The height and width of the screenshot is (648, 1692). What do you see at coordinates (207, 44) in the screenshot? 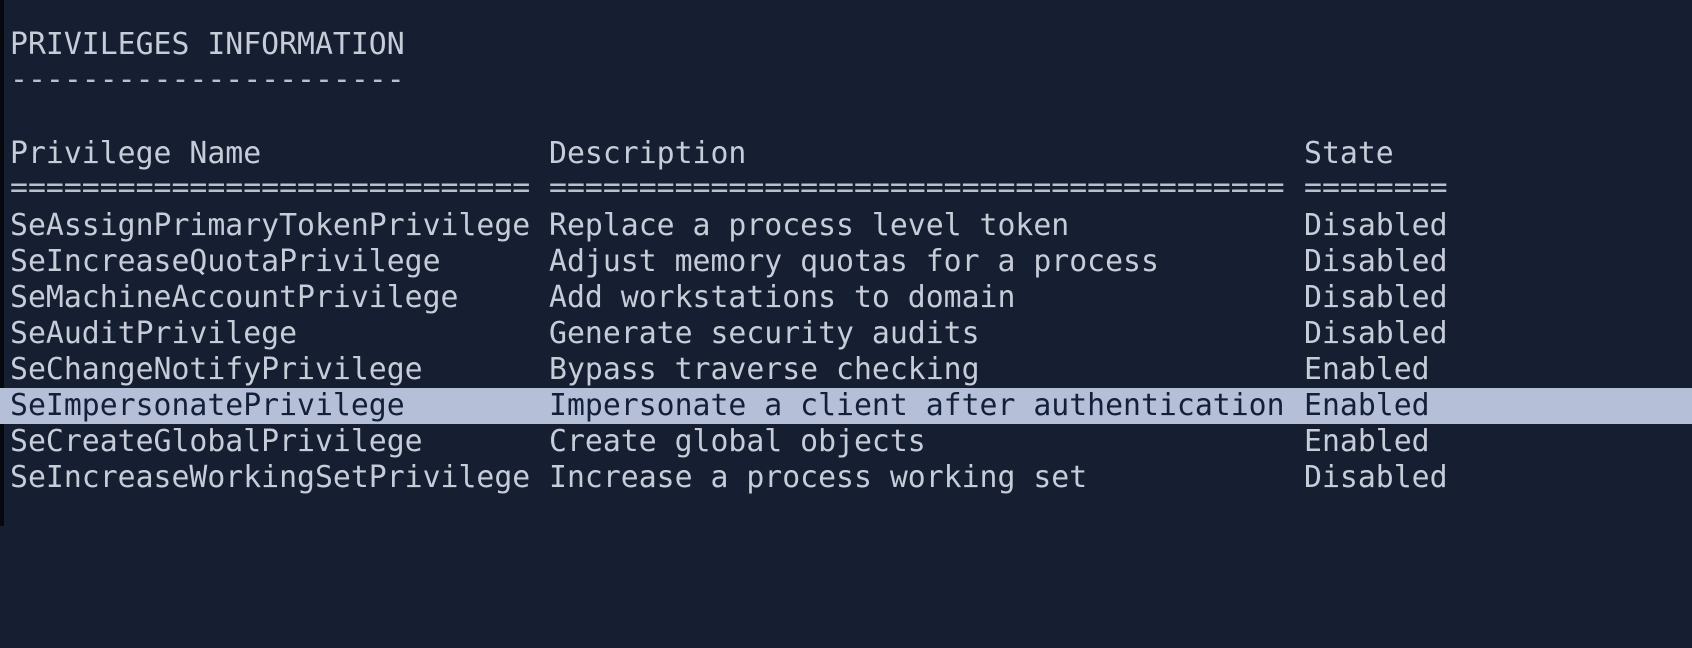
I see `section-title-text: PRIVILEGES INFORMATION` at bounding box center [207, 44].